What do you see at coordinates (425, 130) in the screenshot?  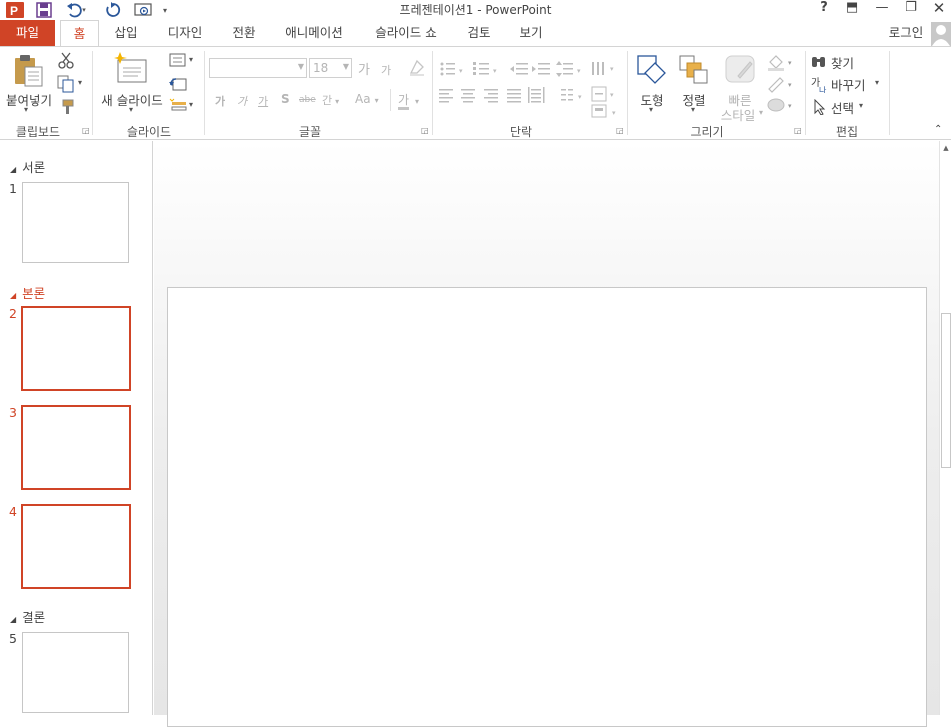 I see `font-dialog-launcher-icon: ◲` at bounding box center [425, 130].